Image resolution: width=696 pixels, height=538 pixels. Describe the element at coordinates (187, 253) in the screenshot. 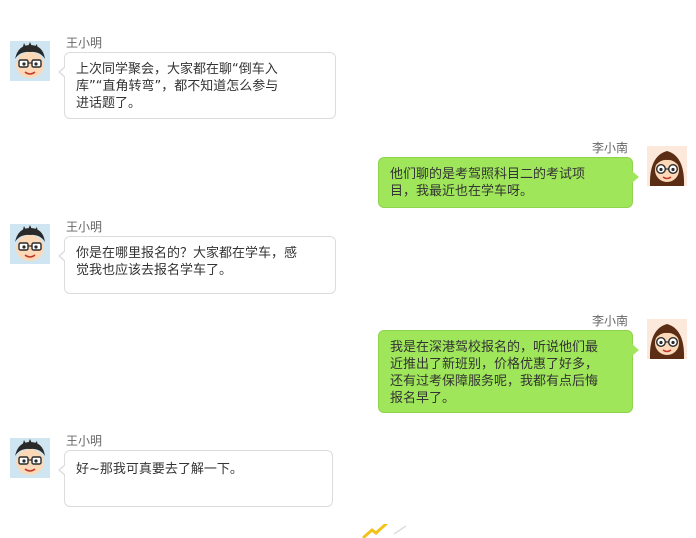

I see `message-line: 你是在哪里报名的？大家都在学车，感` at that location.